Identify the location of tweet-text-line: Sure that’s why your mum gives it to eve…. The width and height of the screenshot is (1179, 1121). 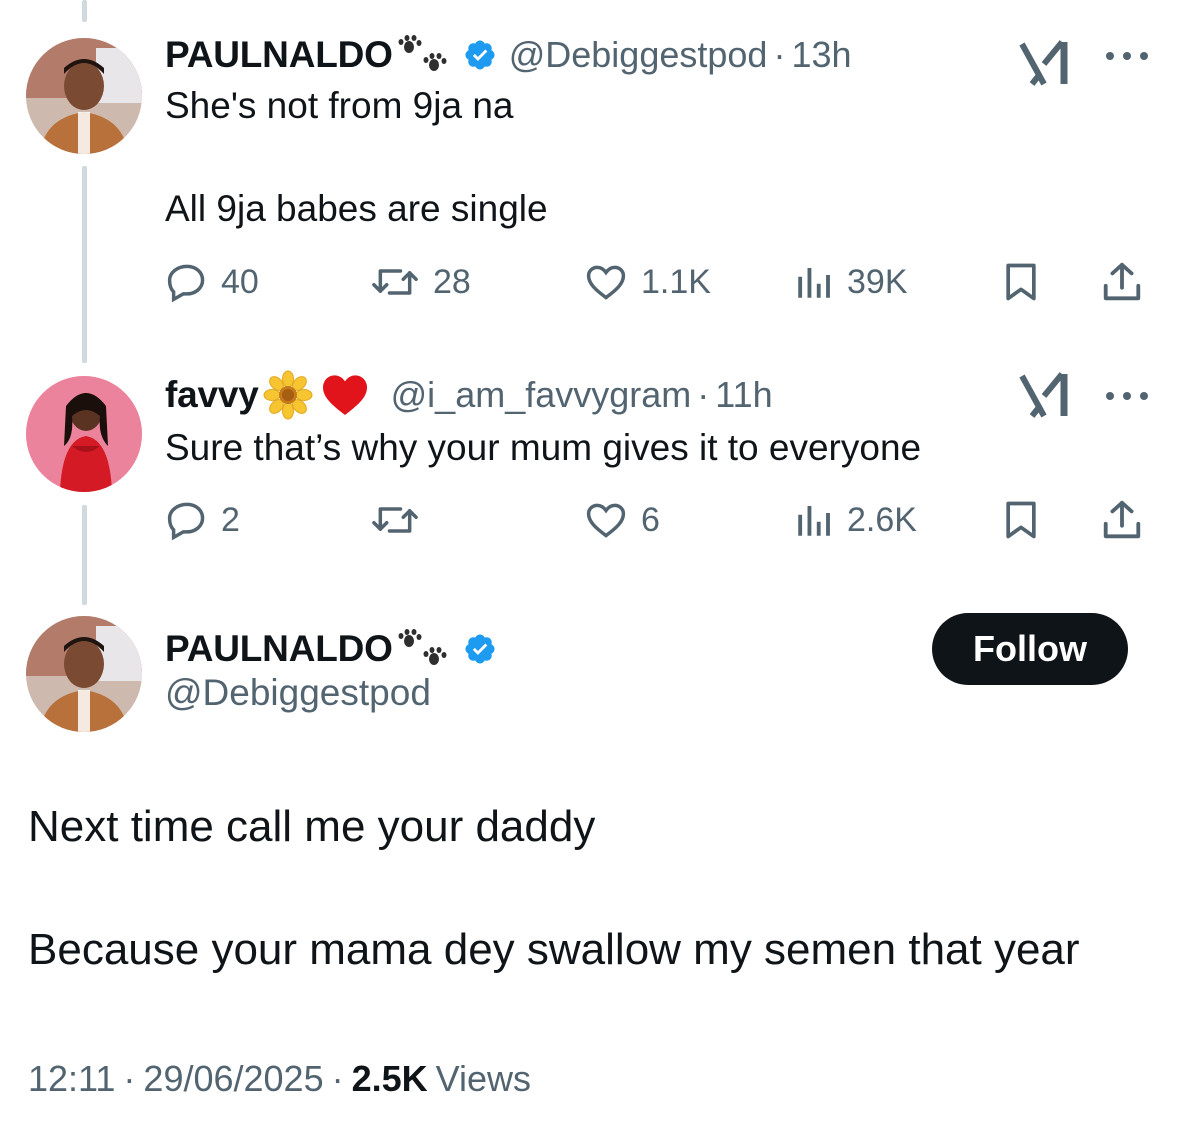
(543, 447).